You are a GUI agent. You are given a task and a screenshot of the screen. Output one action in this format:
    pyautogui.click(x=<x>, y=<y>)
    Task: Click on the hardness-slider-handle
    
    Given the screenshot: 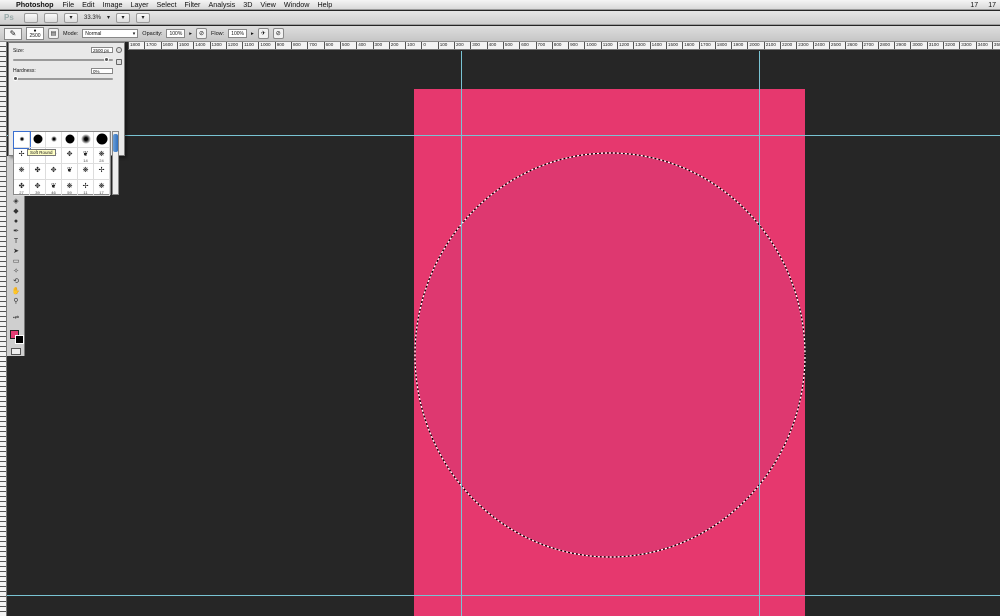 What is the action you would take?
    pyautogui.click(x=15, y=78)
    